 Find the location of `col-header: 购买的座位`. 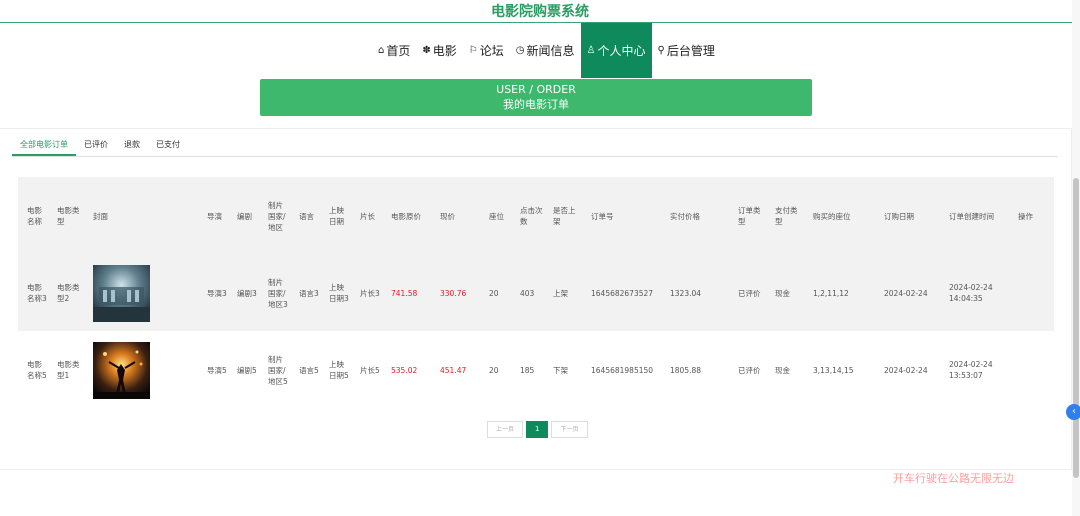

col-header: 购买的座位 is located at coordinates (832, 216).